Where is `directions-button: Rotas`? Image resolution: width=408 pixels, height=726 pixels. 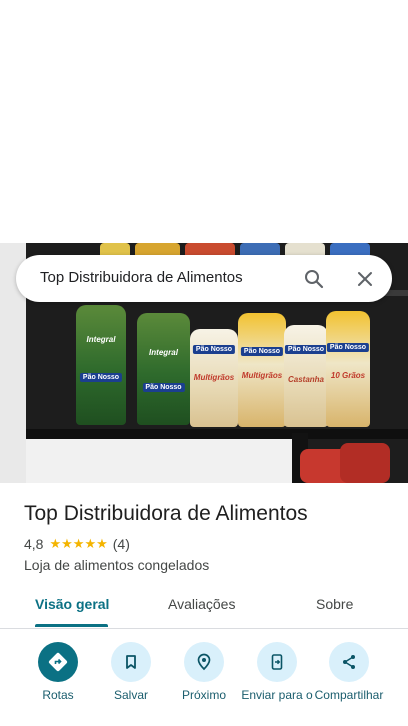
directions-button: Rotas is located at coordinates (58, 672).